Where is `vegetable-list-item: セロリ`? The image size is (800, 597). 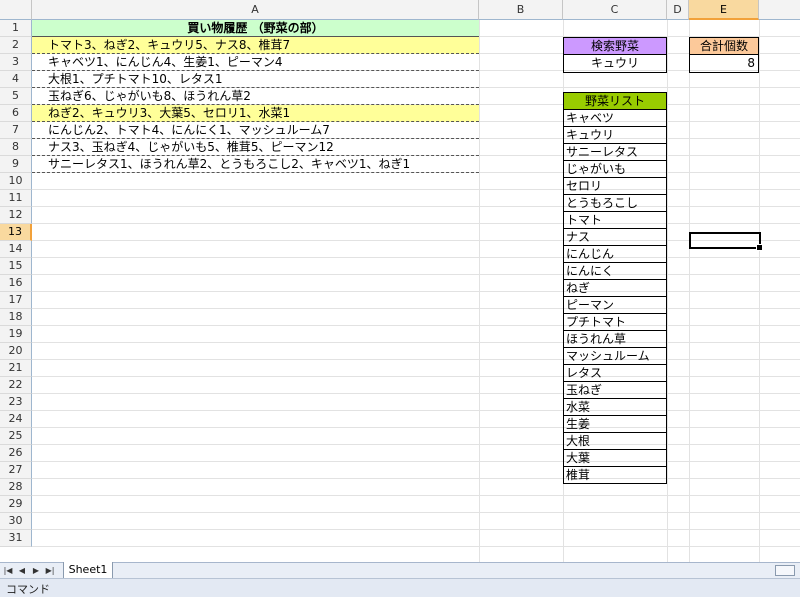 vegetable-list-item: セロリ is located at coordinates (615, 186).